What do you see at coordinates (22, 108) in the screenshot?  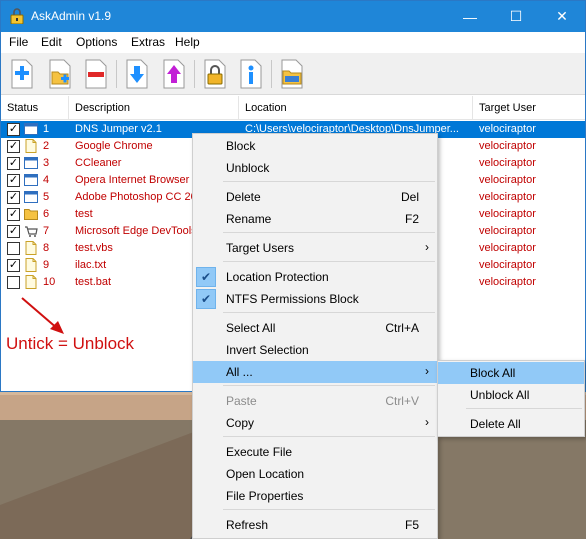 I see `col-status: Status` at bounding box center [22, 108].